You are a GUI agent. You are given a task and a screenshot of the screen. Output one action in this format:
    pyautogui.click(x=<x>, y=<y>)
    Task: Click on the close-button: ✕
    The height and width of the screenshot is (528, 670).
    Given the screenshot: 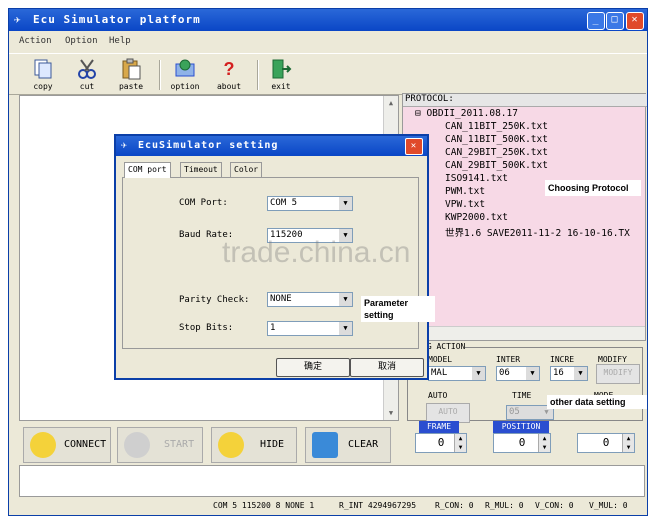 What is the action you would take?
    pyautogui.click(x=635, y=21)
    